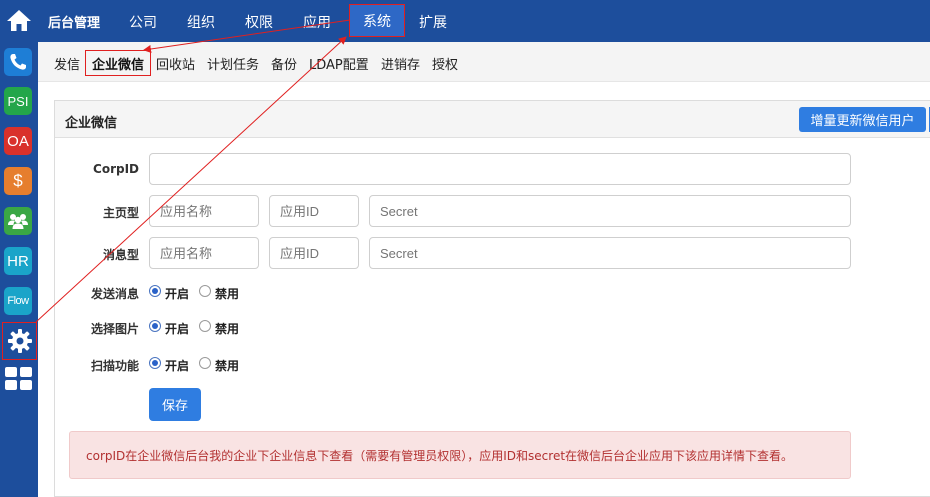 The image size is (930, 497). I want to click on scan-function-off-label: 禁用, so click(227, 365).